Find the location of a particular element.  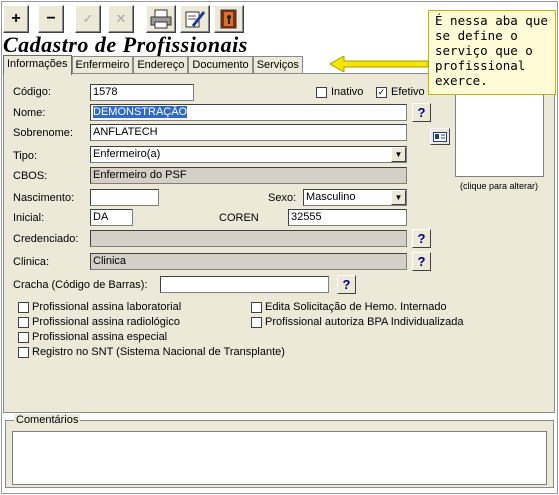

cracha-help-button: ? is located at coordinates (346, 284).